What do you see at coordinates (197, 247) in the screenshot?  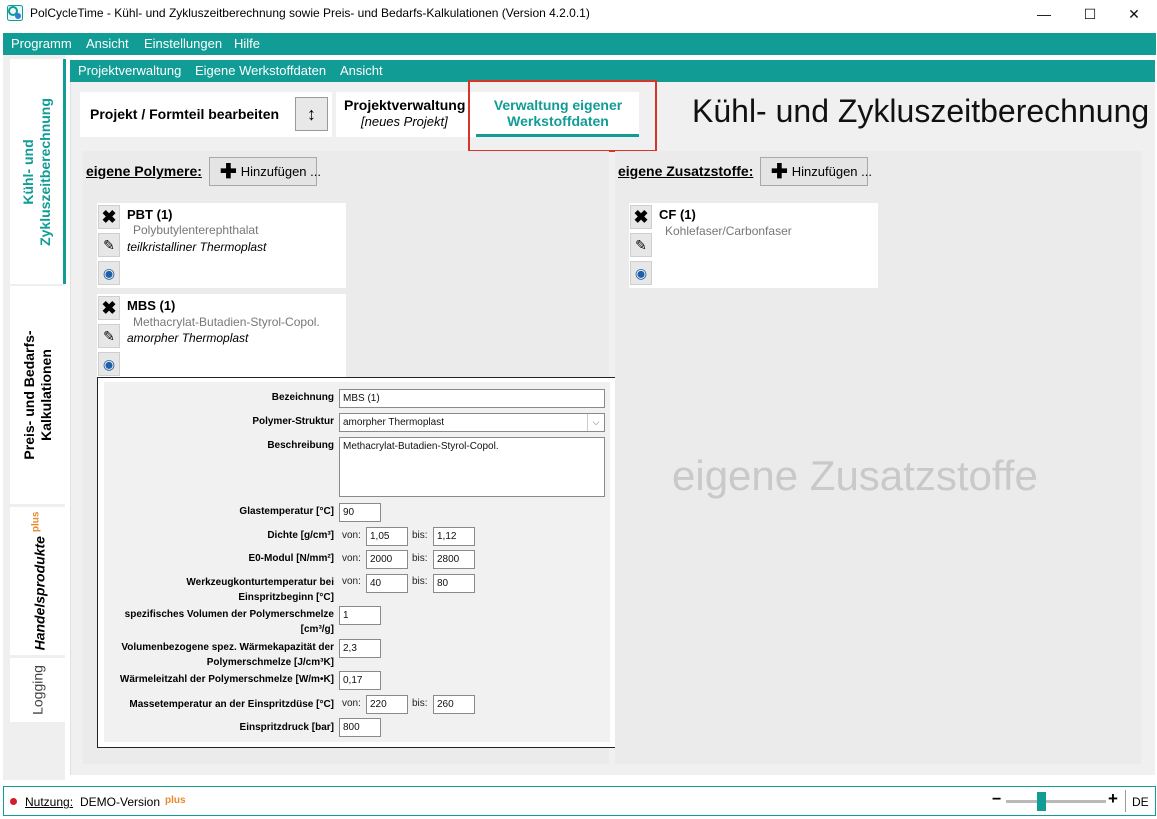 I see `polymer-type: teilkristalliner Thermoplast` at bounding box center [197, 247].